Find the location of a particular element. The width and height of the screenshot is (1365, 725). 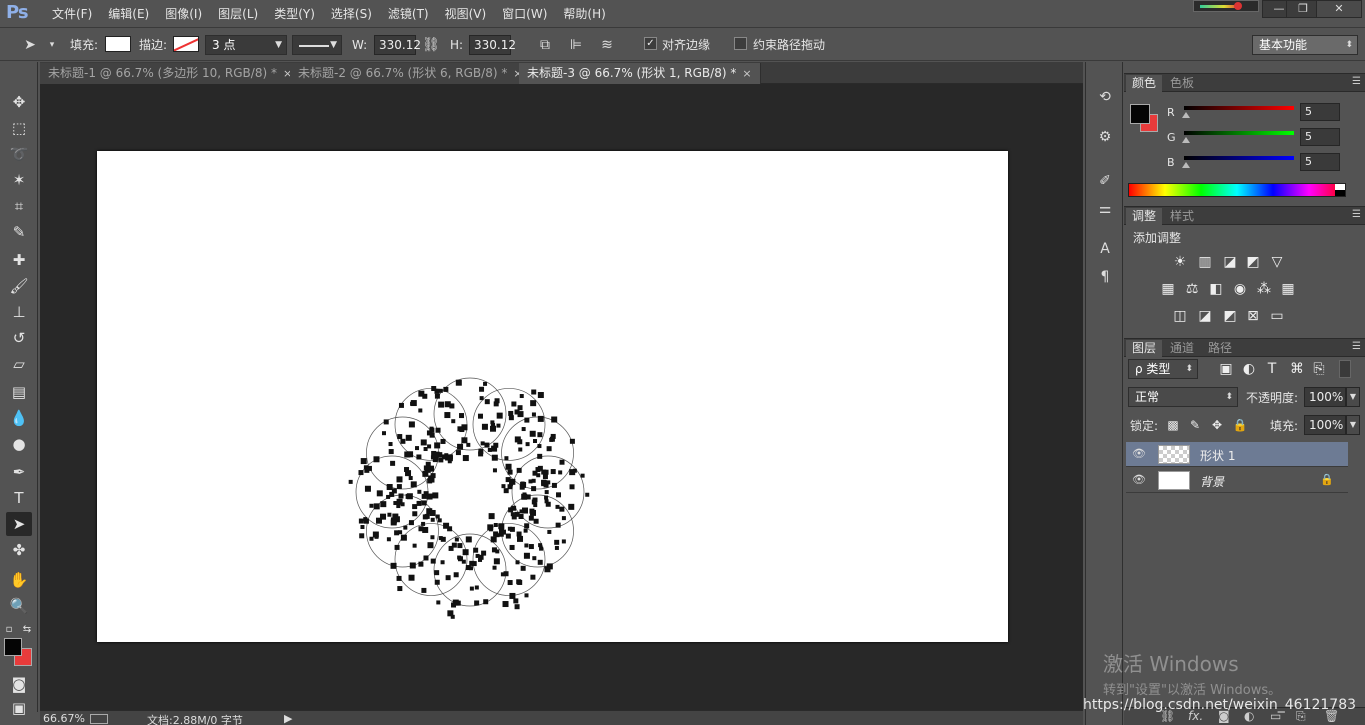

tab-color: 颜色 is located at coordinates (1144, 83).